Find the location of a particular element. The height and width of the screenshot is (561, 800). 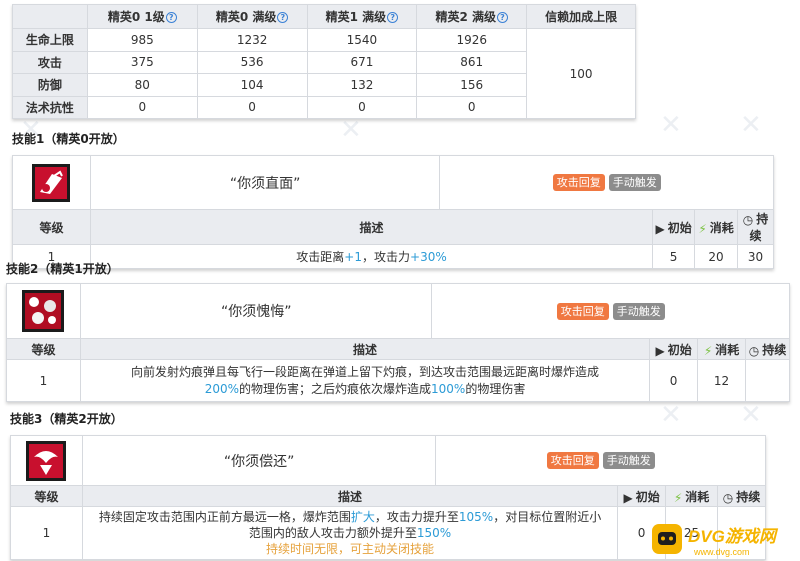

stats-cell: 536 is located at coordinates (252, 62).